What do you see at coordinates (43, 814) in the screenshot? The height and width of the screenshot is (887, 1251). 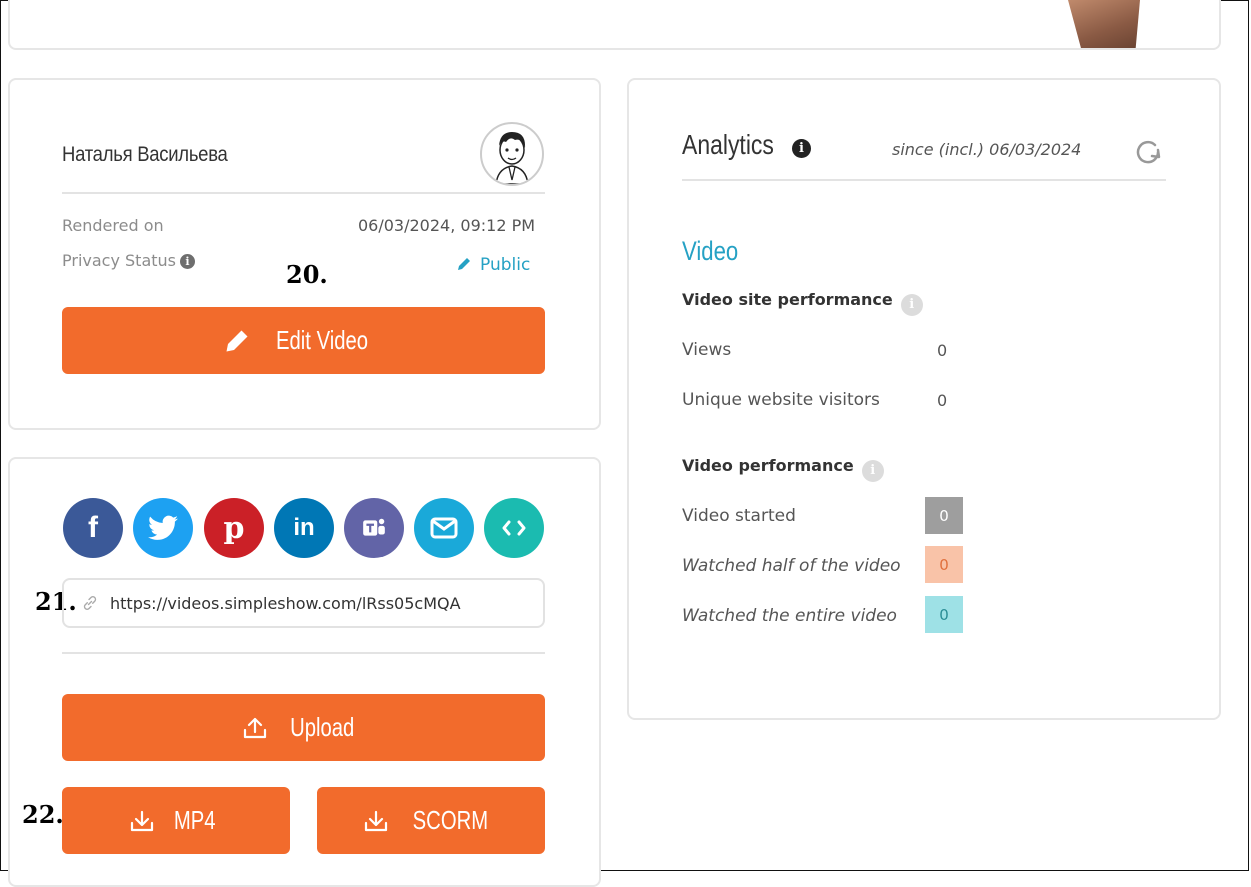 I see `annotation-22: 22.` at bounding box center [43, 814].